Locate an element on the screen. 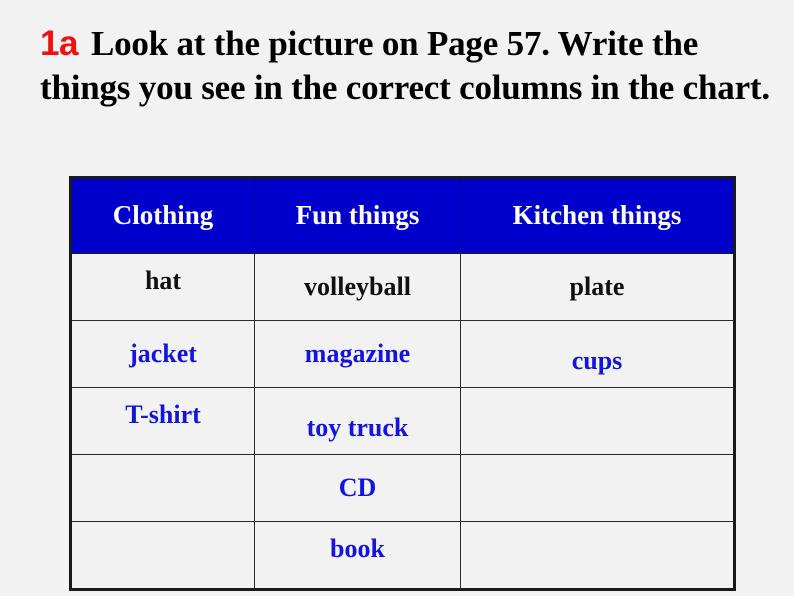  cell-text: magazine is located at coordinates (357, 353).